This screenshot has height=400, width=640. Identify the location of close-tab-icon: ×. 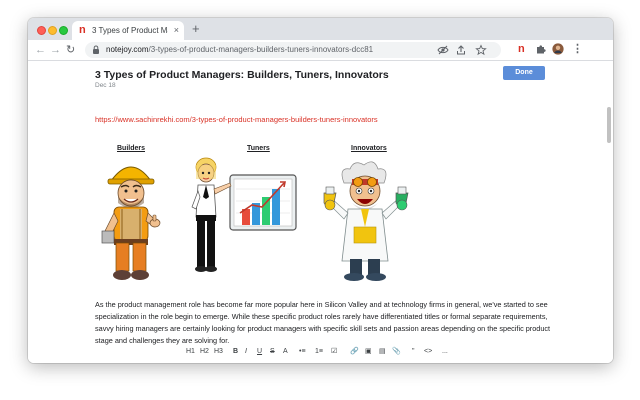
(176, 30).